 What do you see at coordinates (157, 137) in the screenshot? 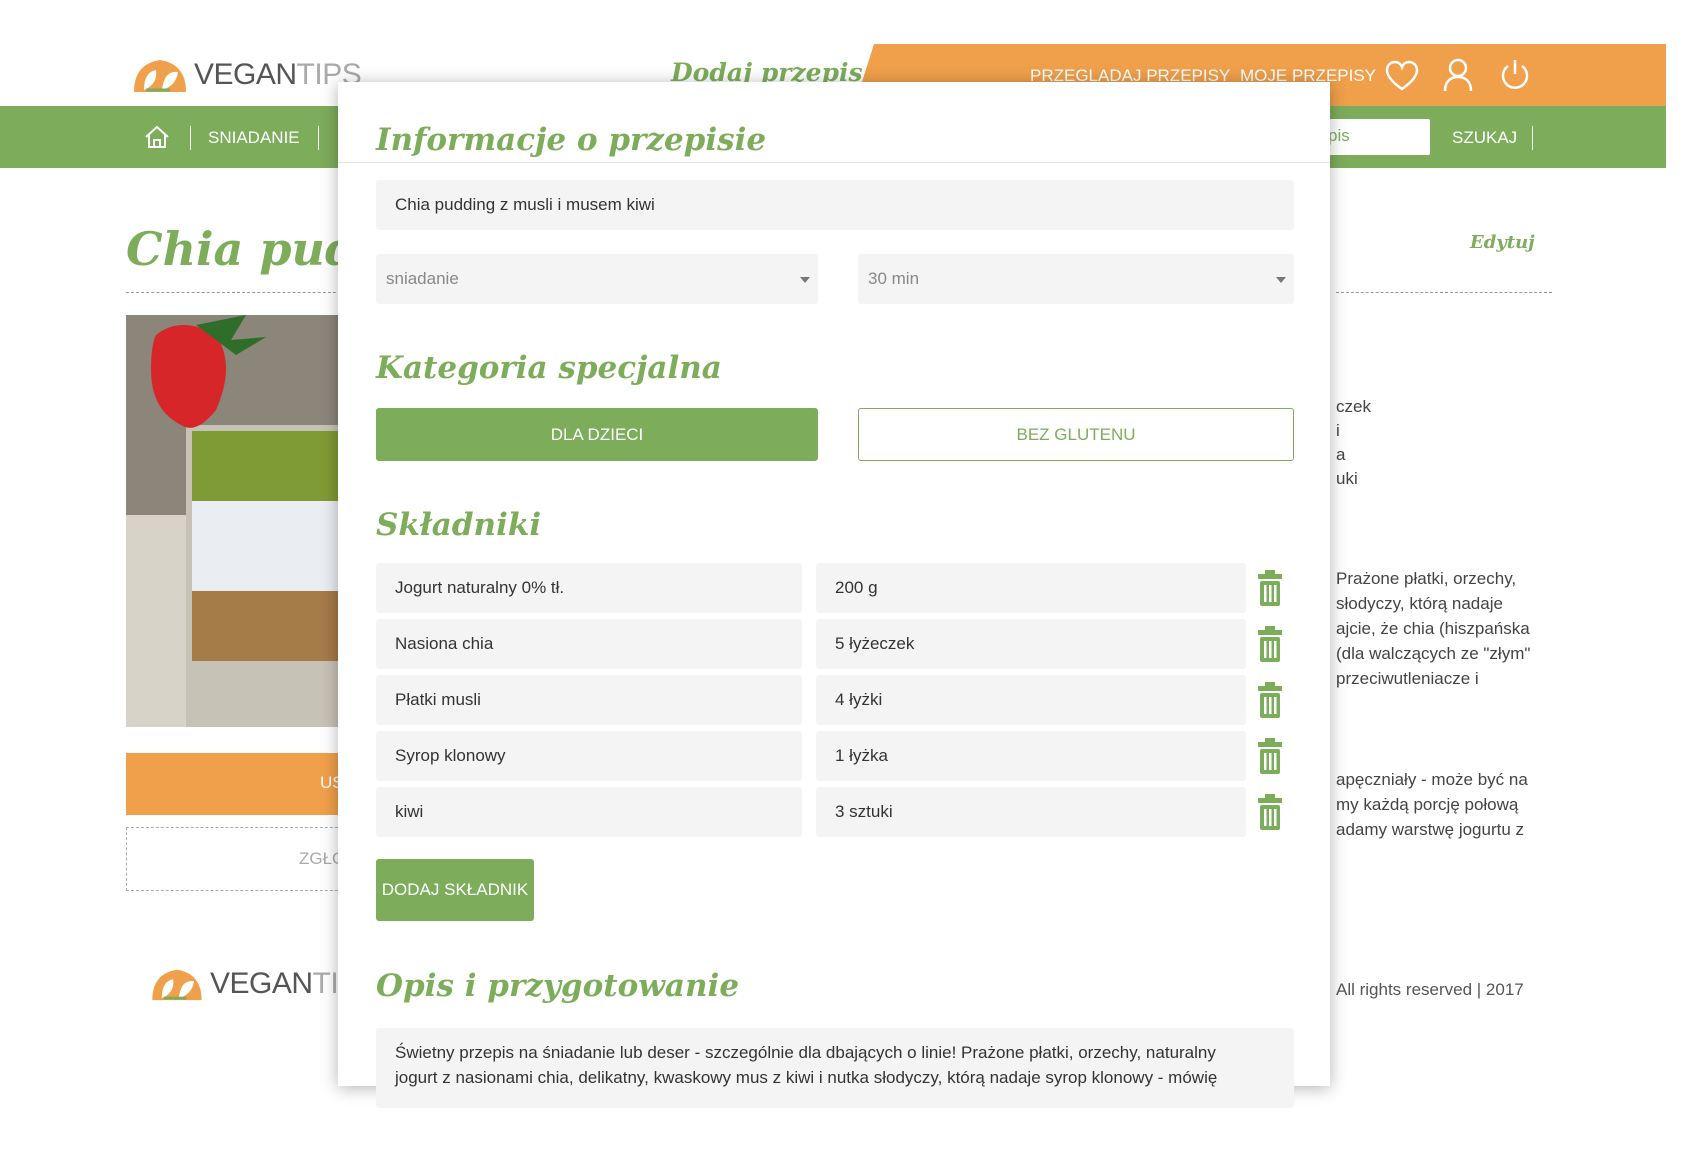
I see `home-icon` at bounding box center [157, 137].